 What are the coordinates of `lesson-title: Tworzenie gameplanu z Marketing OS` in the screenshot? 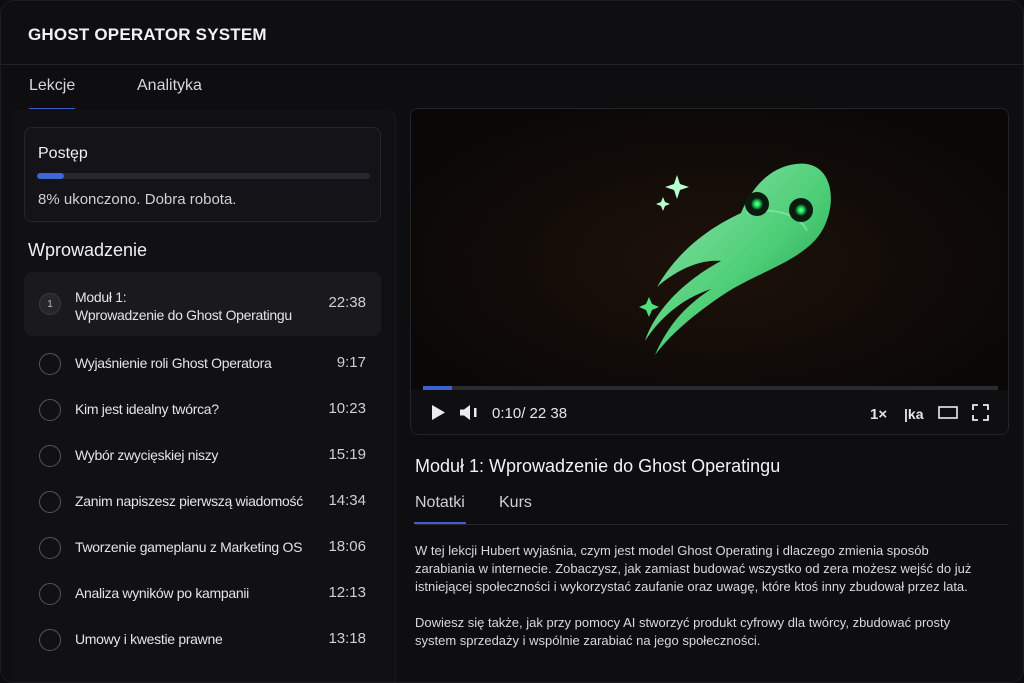 It's located at (189, 547).